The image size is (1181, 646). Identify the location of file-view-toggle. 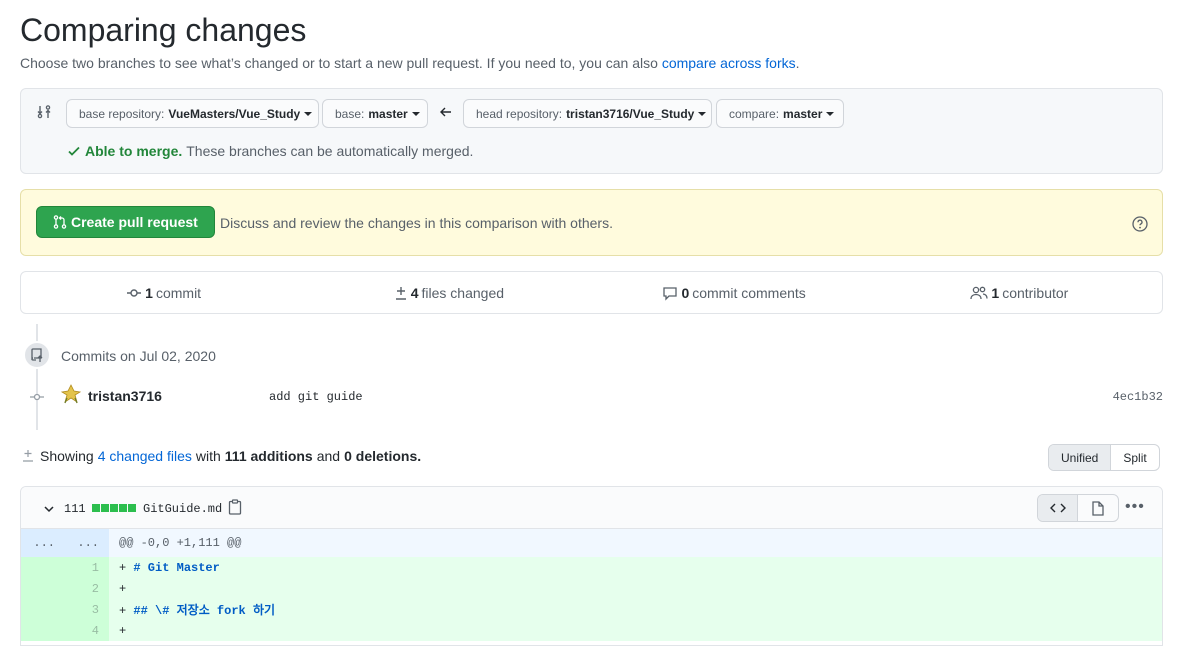
(1078, 508).